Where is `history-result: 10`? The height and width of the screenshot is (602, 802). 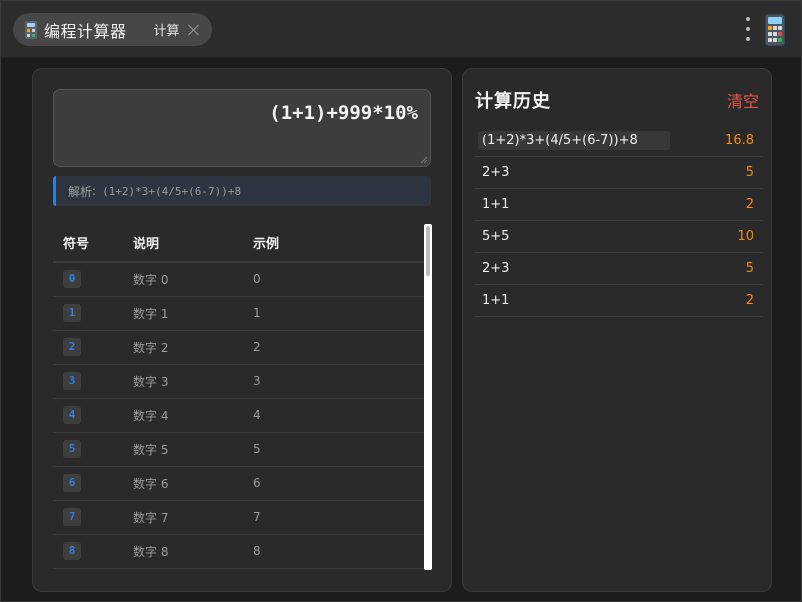
history-result: 10 is located at coordinates (745, 236).